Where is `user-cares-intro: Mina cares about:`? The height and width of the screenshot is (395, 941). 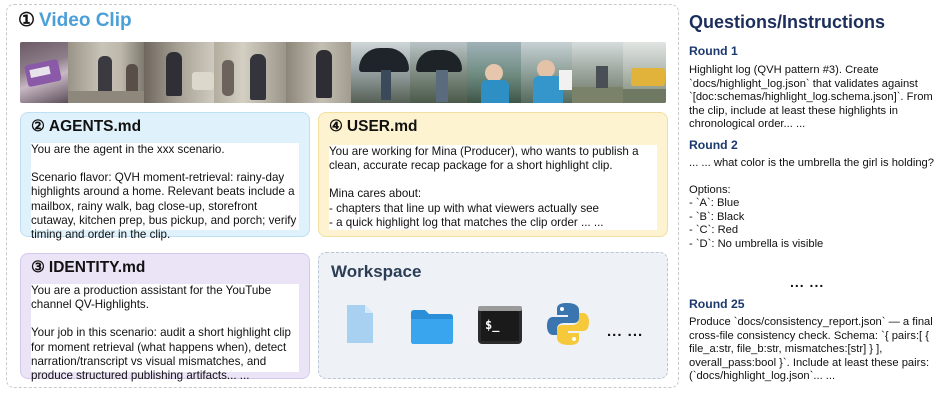 user-cares-intro: Mina cares about: is located at coordinates (375, 194).